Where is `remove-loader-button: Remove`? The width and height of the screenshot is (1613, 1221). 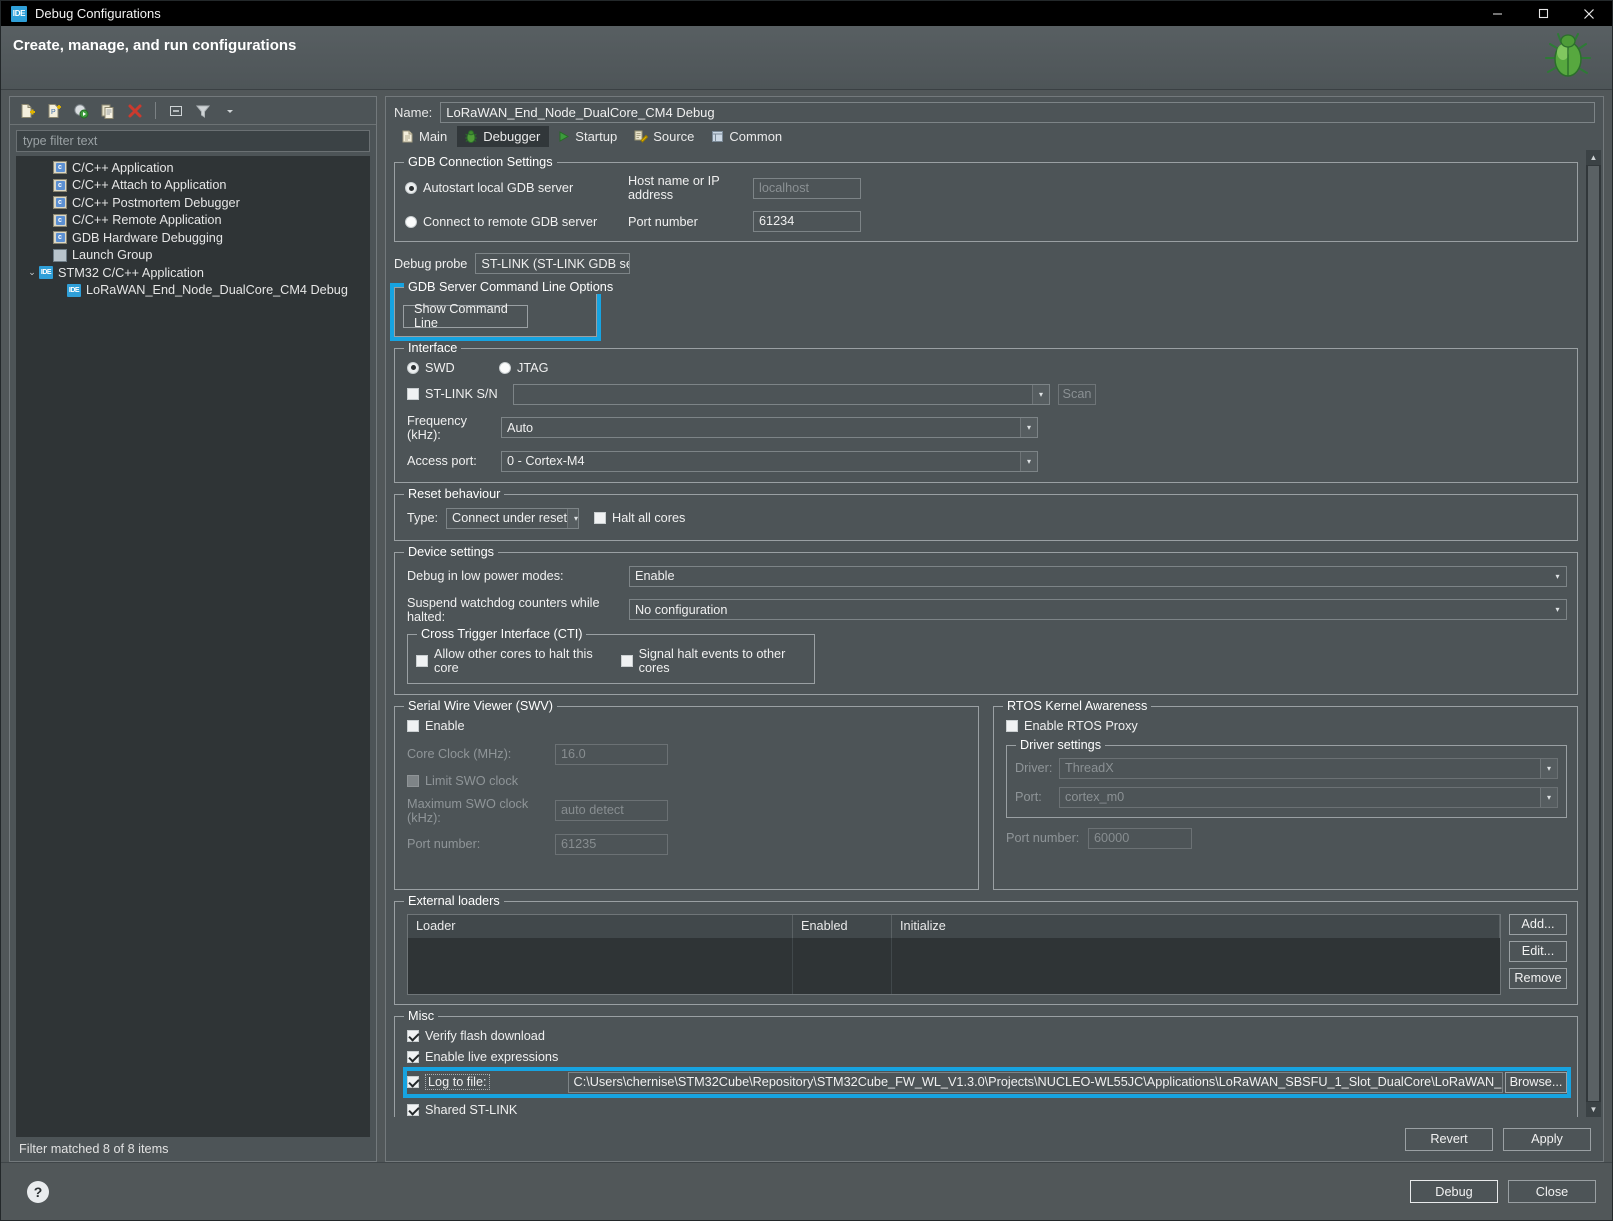 remove-loader-button: Remove is located at coordinates (1538, 978).